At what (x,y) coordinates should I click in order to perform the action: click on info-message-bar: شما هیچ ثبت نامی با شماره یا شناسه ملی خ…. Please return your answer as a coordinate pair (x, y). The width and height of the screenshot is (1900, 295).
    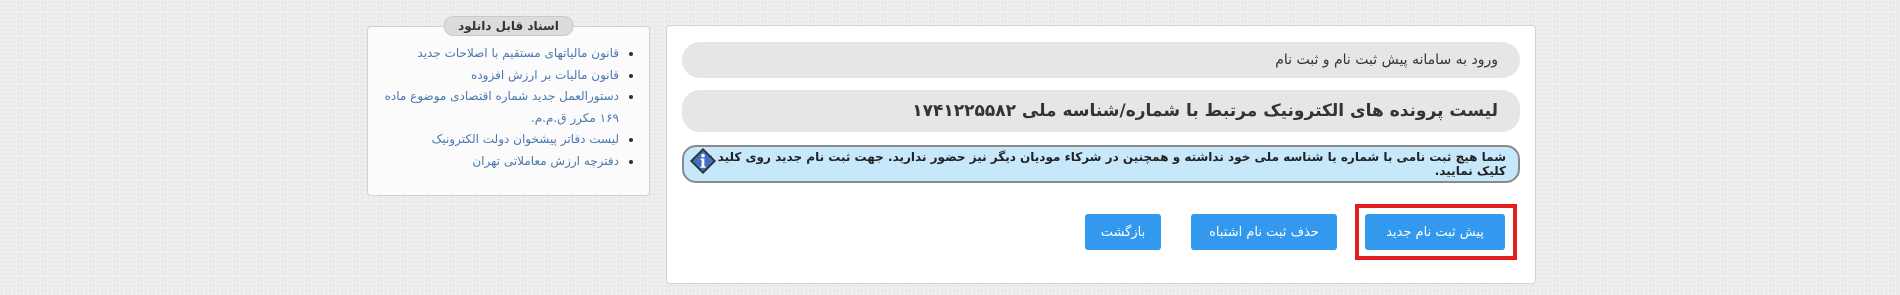
    Looking at the image, I should click on (1101, 164).